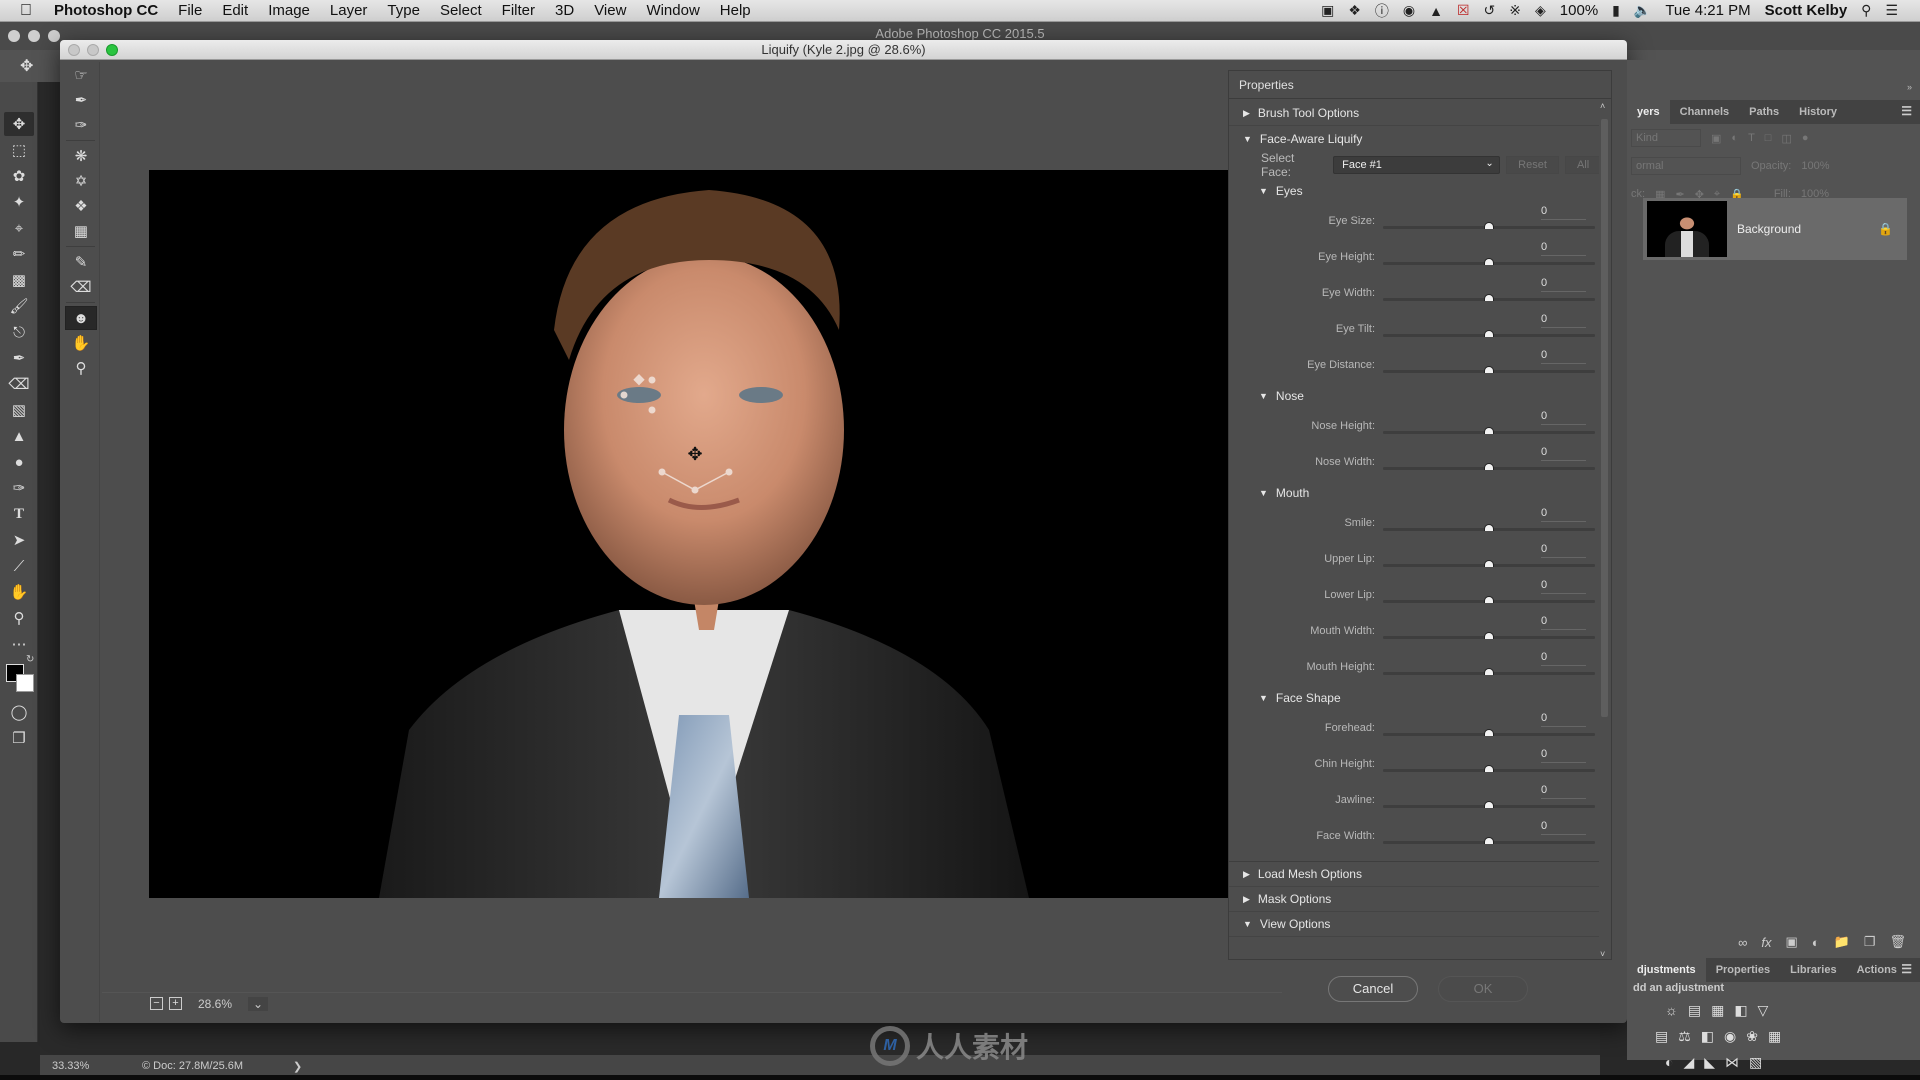 This screenshot has height=1080, width=1920. What do you see at coordinates (74, 50) in the screenshot?
I see `dialog-close-button` at bounding box center [74, 50].